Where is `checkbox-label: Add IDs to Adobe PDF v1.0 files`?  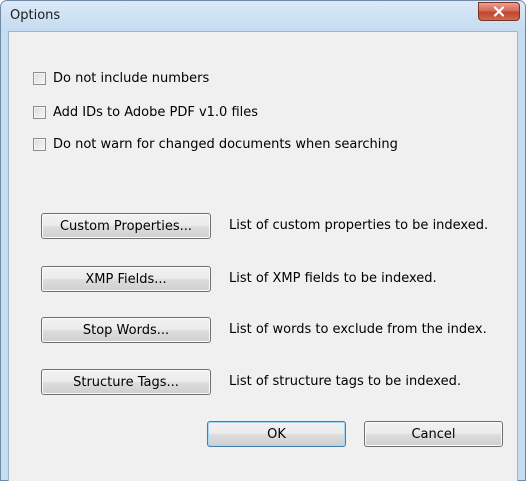 checkbox-label: Add IDs to Adobe PDF v1.0 files is located at coordinates (156, 112).